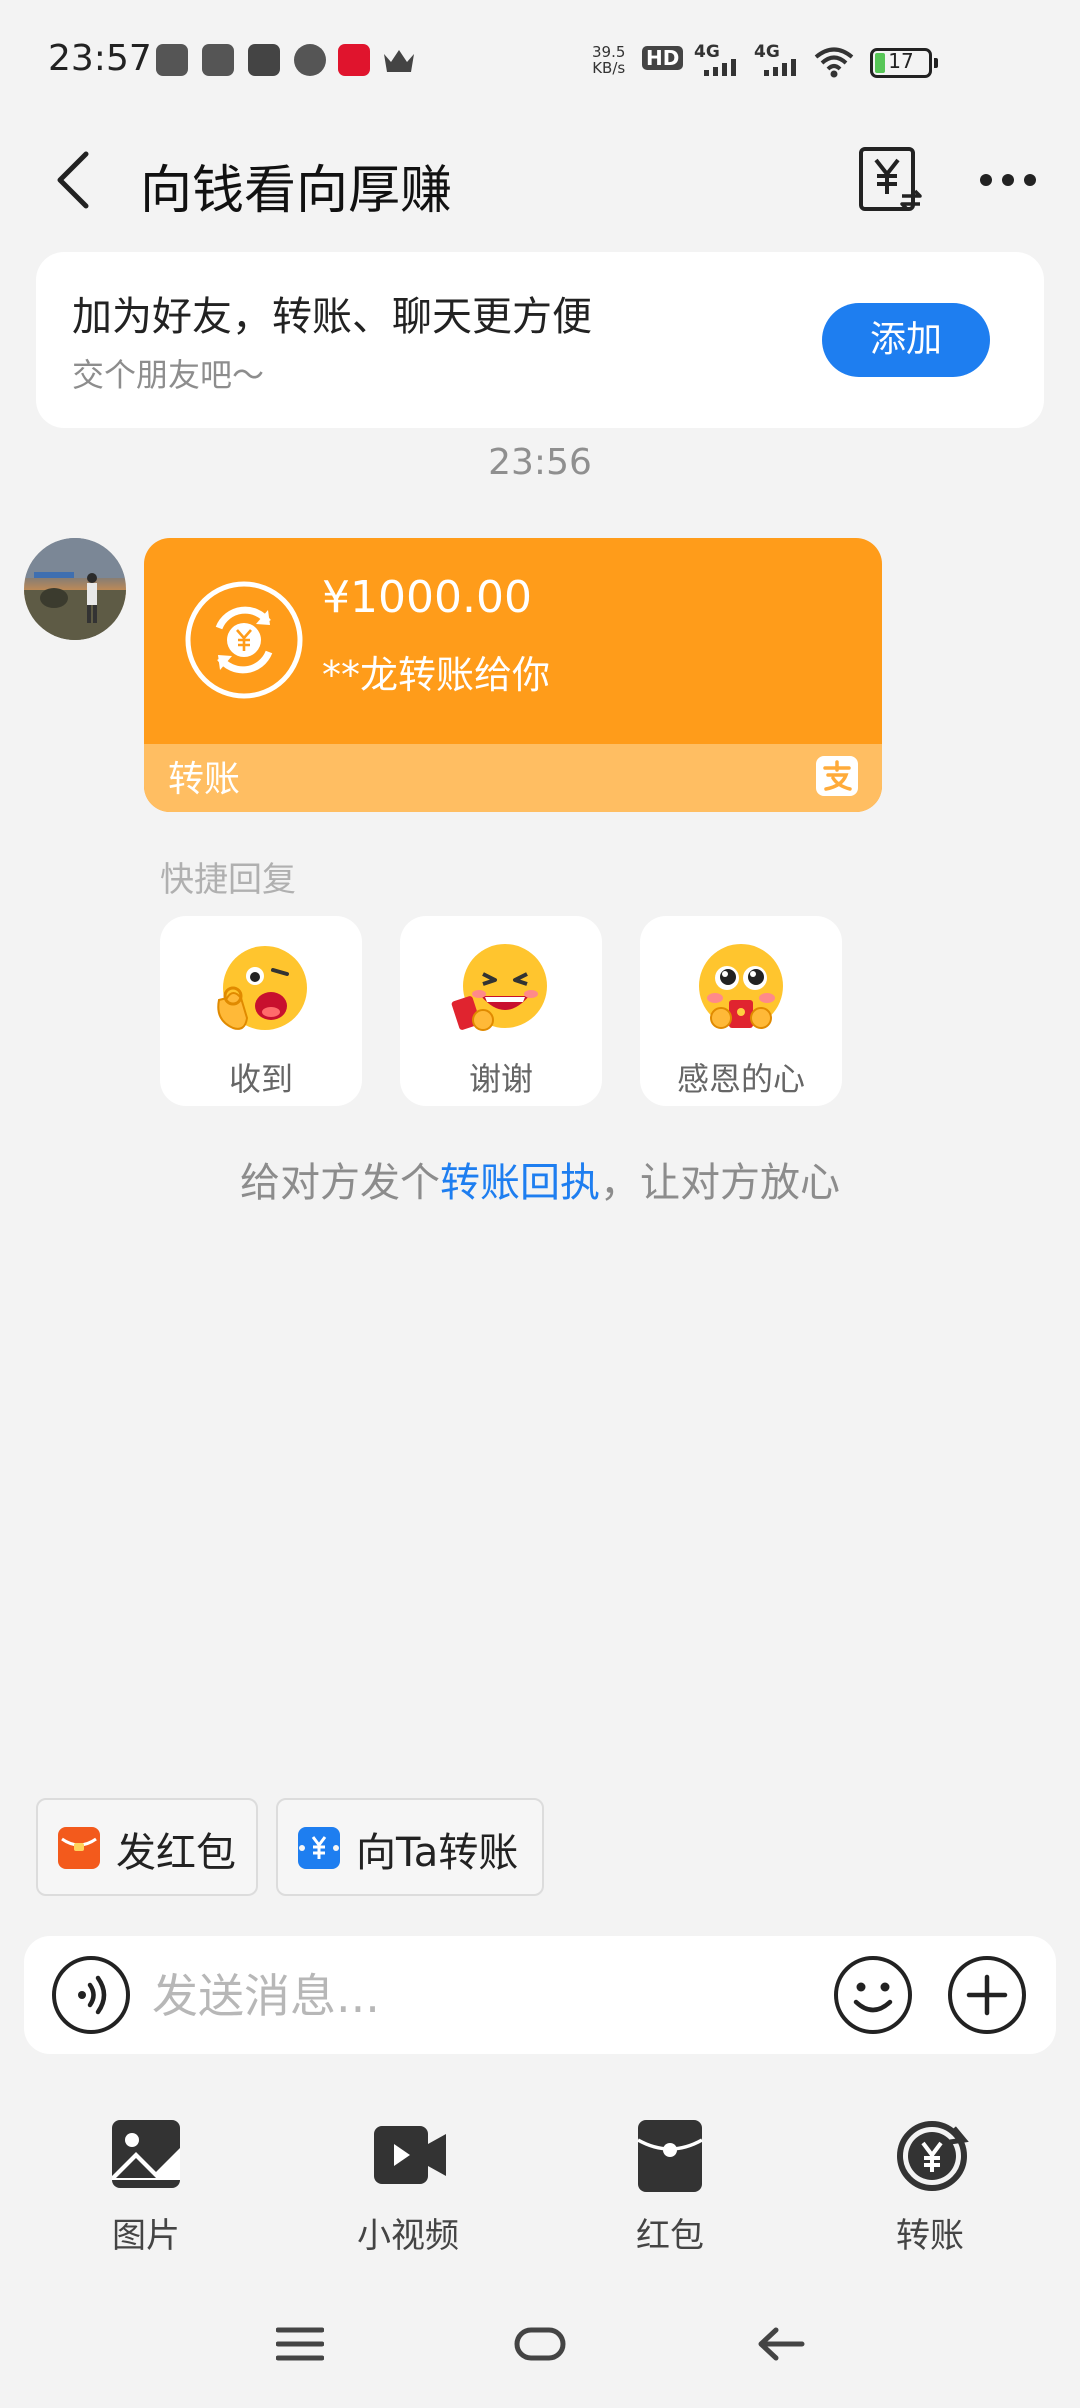 The width and height of the screenshot is (1080, 2408). I want to click on quick-reply-received: 收到, so click(261, 1011).